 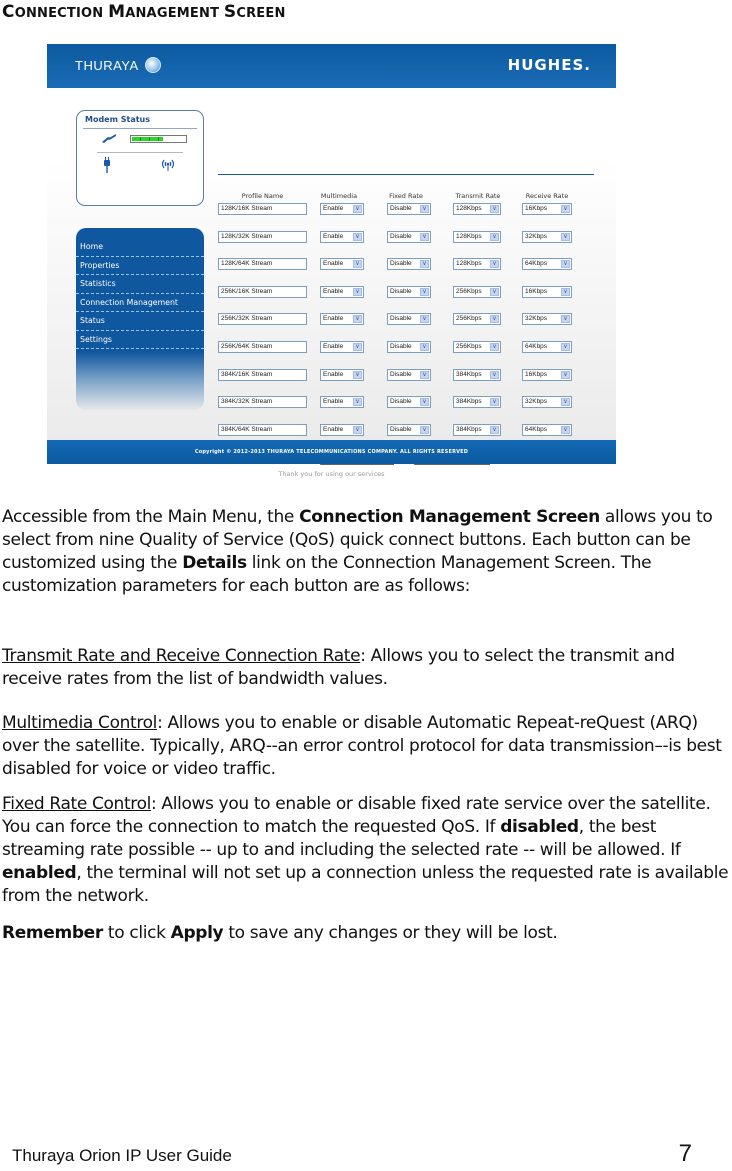 I want to click on profile-name-input: 384K/64K Stream, so click(x=262, y=430).